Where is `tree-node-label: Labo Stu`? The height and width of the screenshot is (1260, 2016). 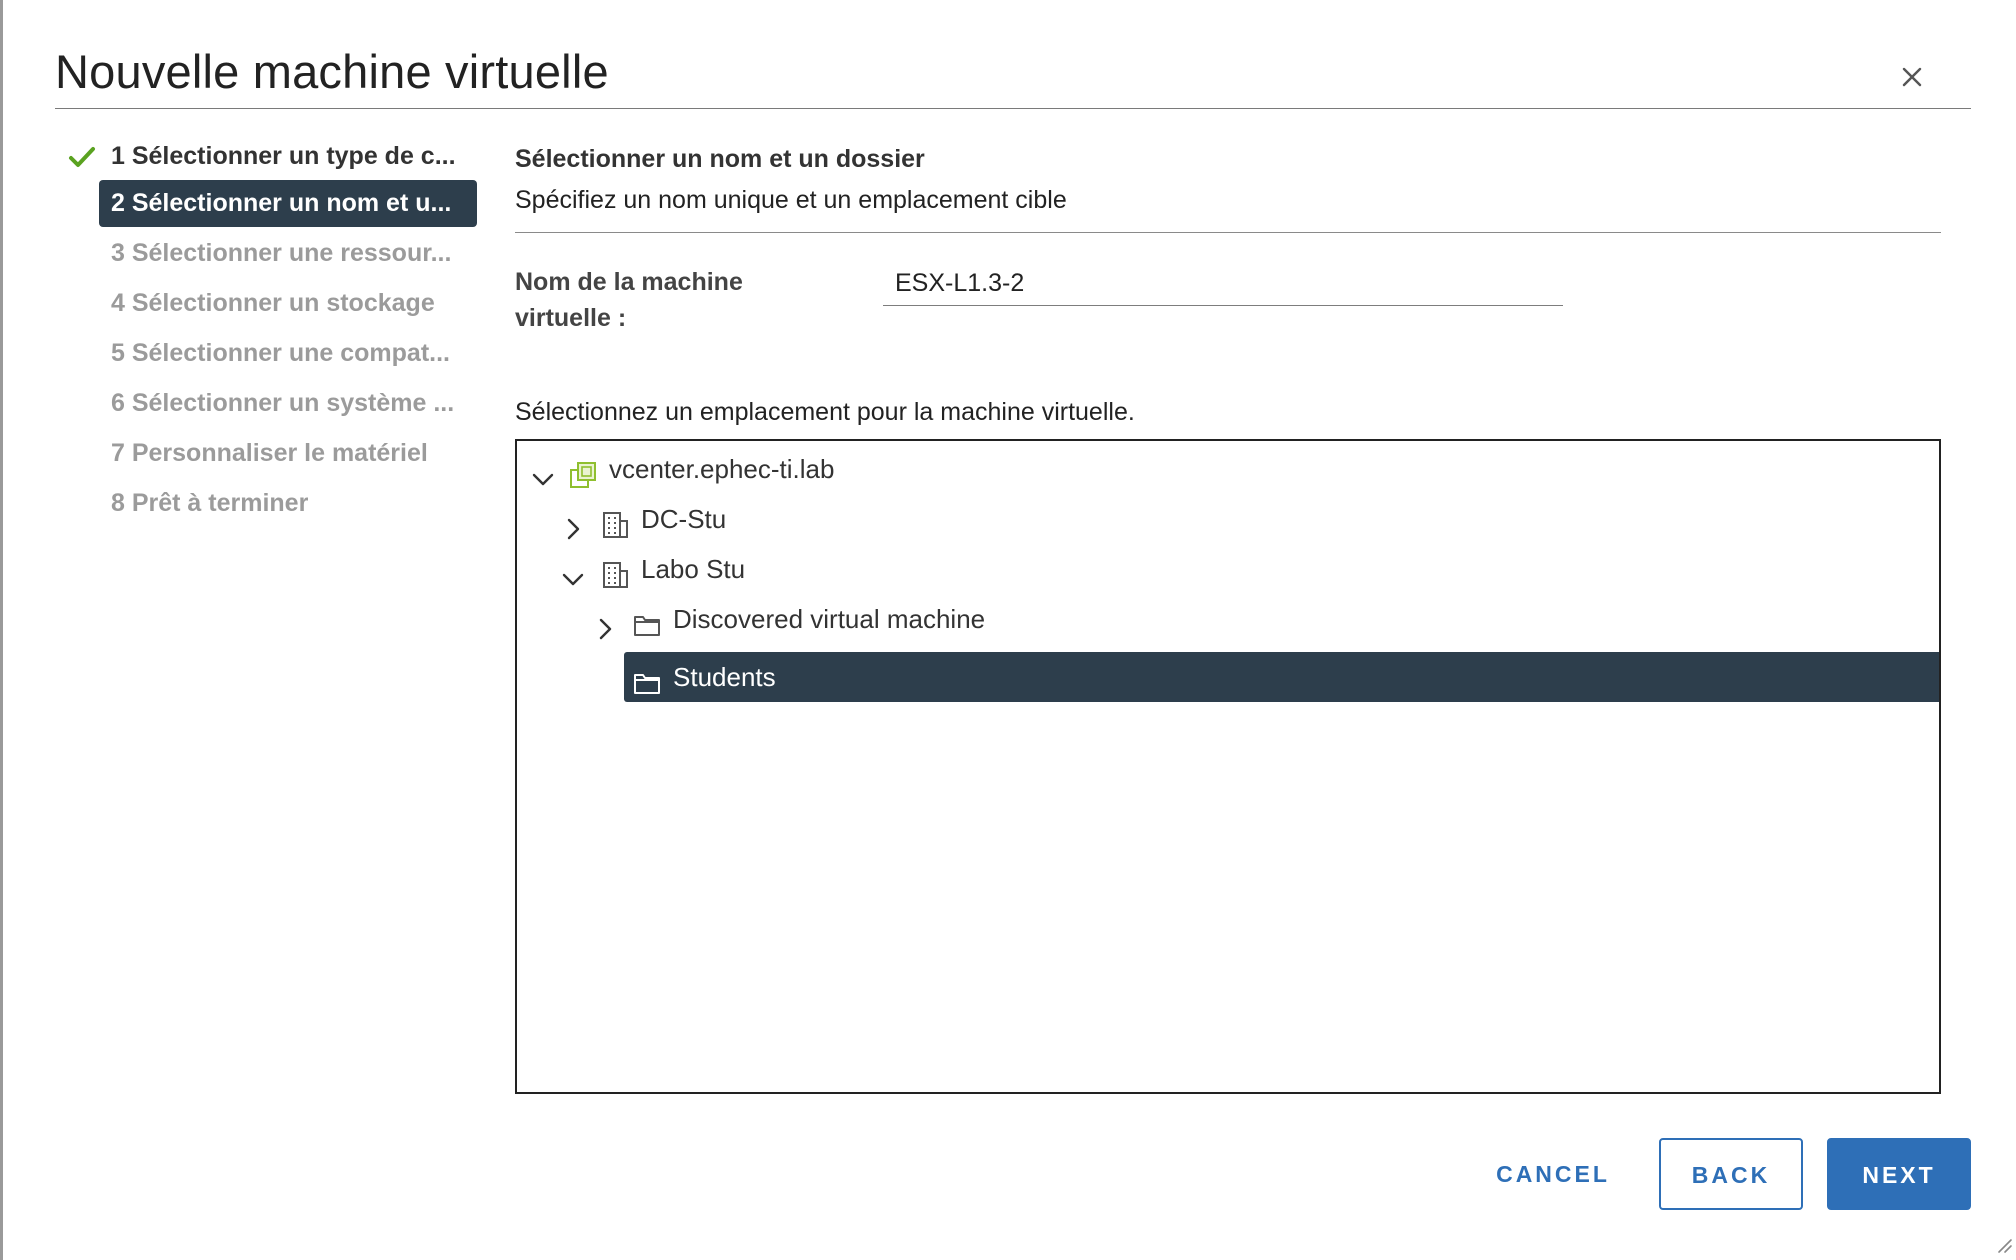 tree-node-label: Labo Stu is located at coordinates (693, 569).